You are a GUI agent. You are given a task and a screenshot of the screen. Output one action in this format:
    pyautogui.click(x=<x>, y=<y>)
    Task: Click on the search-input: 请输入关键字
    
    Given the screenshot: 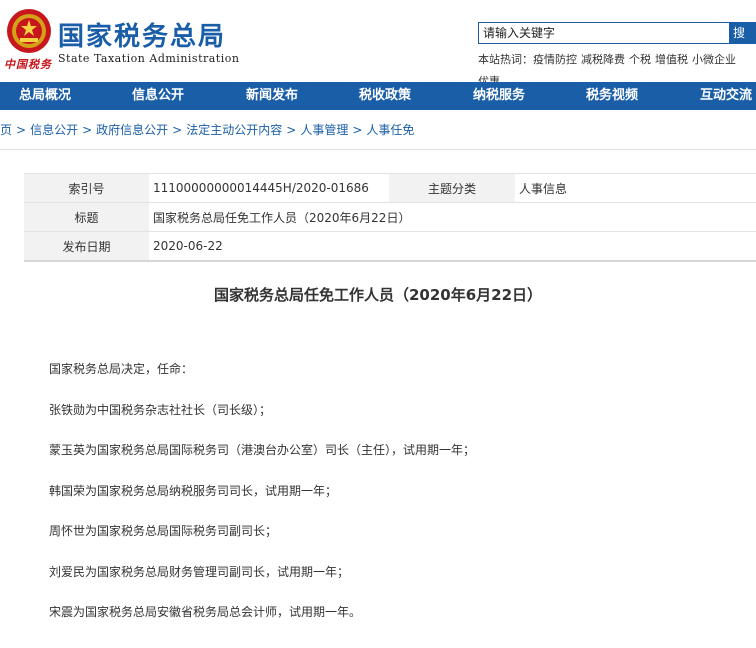 What is the action you would take?
    pyautogui.click(x=604, y=33)
    